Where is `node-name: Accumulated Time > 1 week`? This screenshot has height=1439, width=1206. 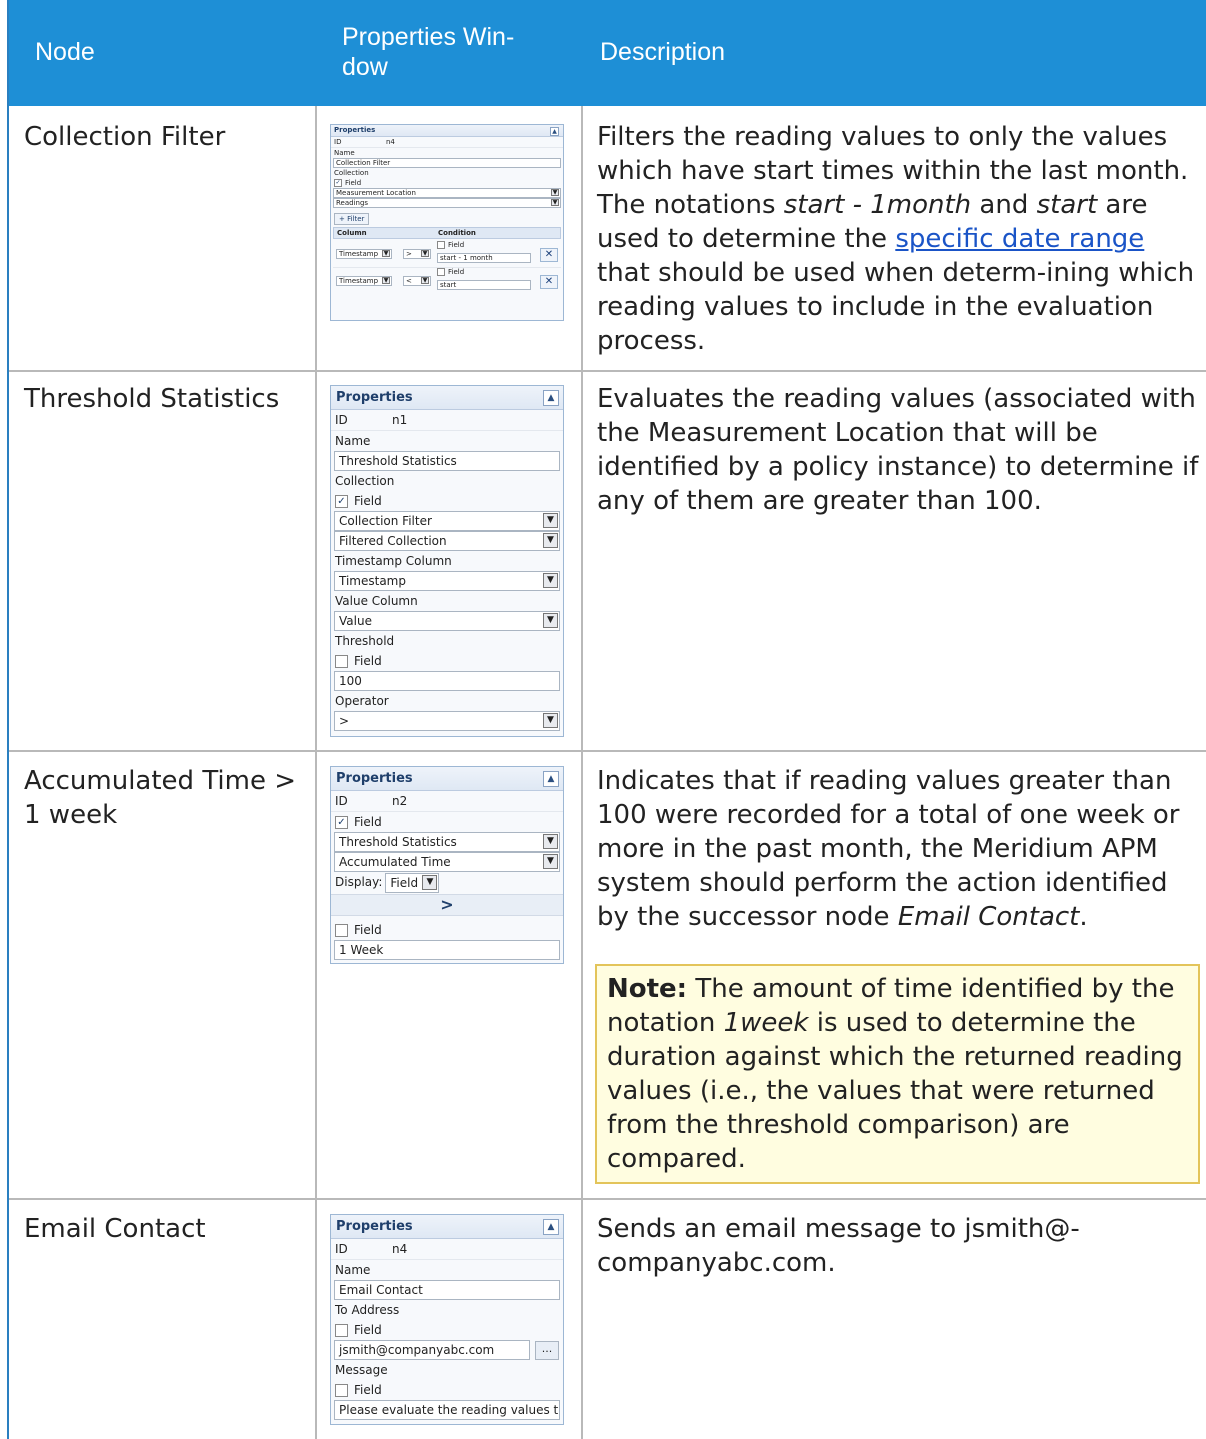 node-name: Accumulated Time > 1 week is located at coordinates (160, 798).